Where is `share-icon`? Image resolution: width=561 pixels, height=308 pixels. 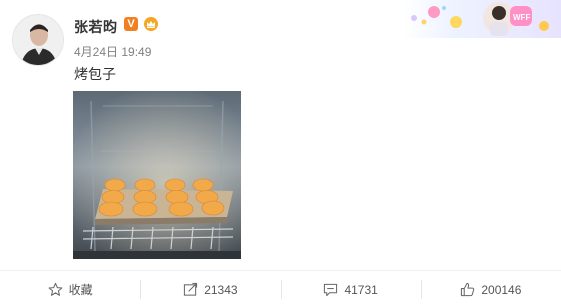 share-icon is located at coordinates (191, 289).